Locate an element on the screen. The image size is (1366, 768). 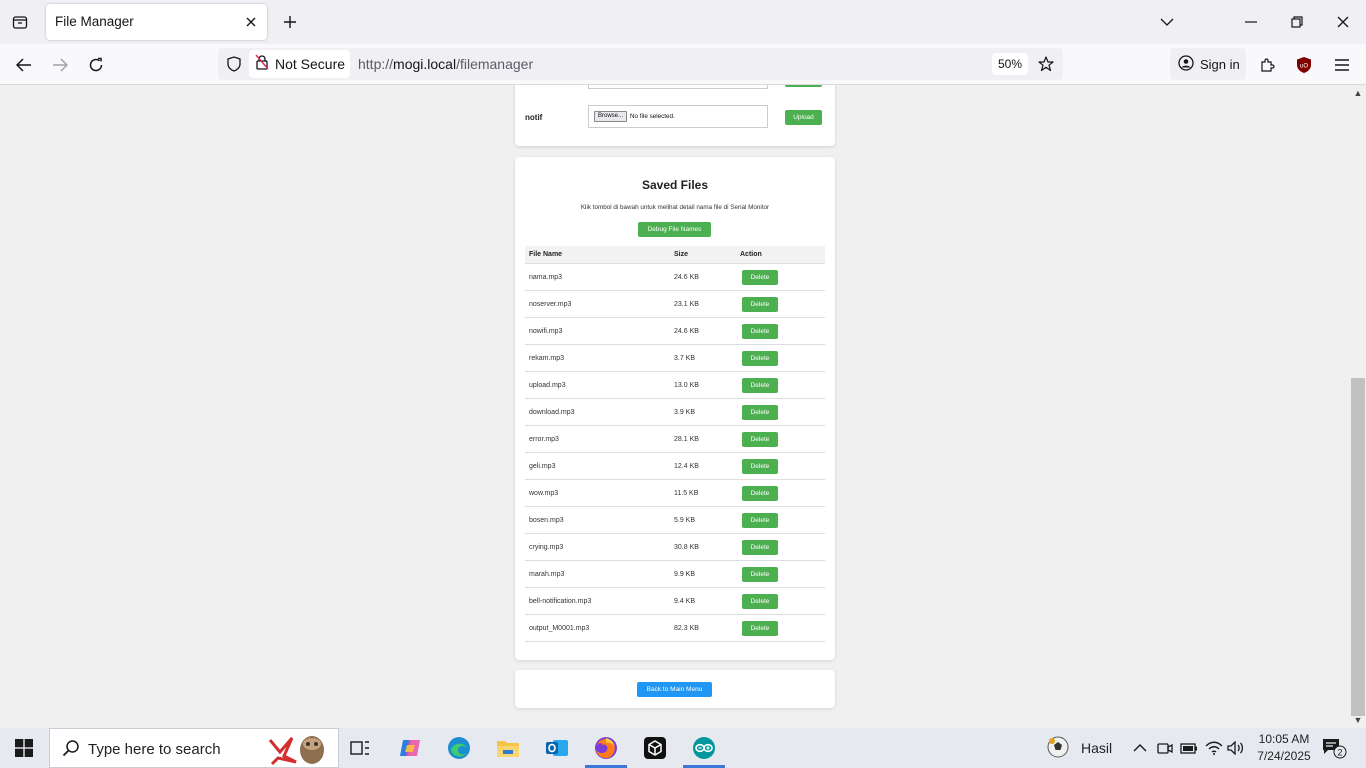
firefox-icon is located at coordinates (606, 748).